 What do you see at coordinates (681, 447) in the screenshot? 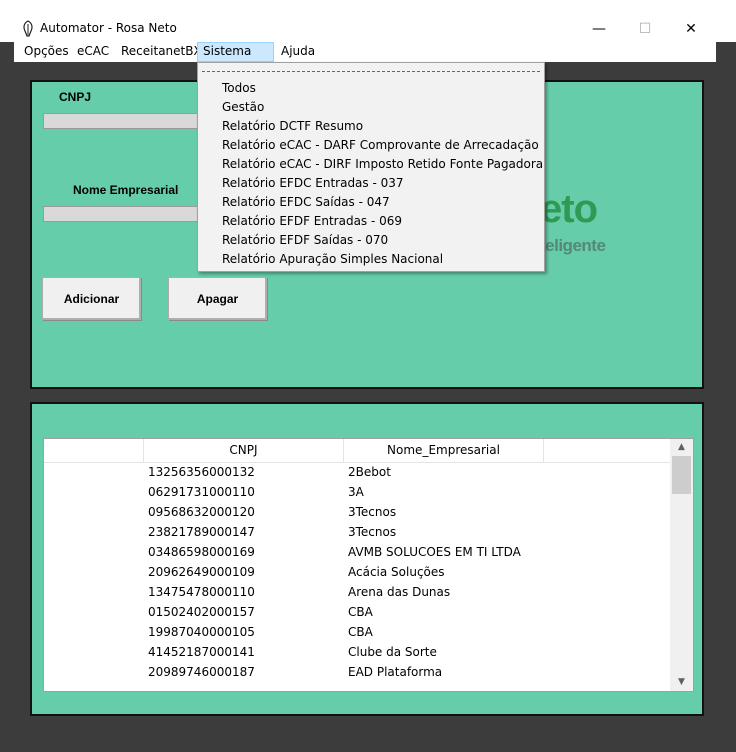
I see `scroll-up-arrow-icon: ▲` at bounding box center [681, 447].